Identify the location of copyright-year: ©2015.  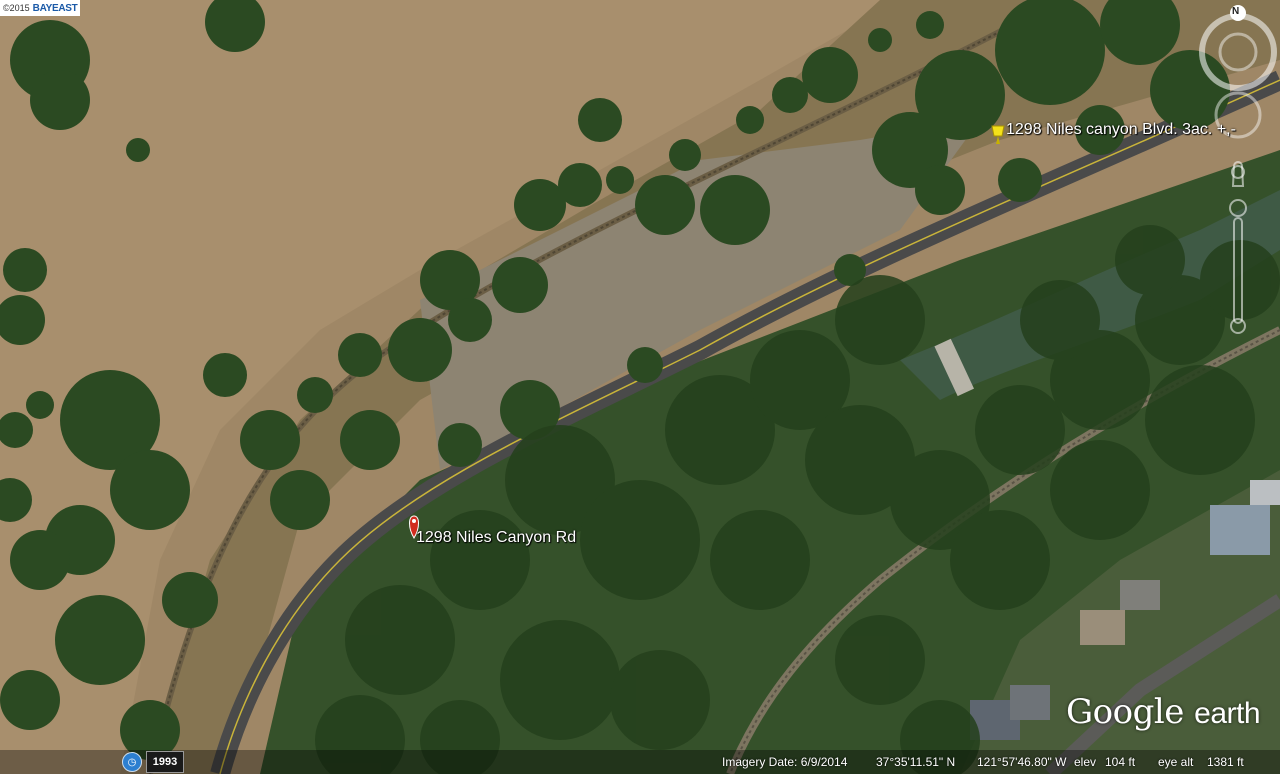
(16, 8).